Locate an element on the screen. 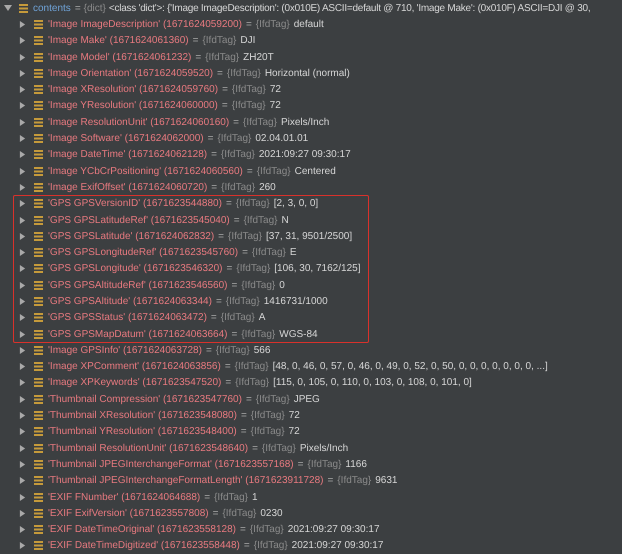 Image resolution: width=622 pixels, height=554 pixels. entry-key: 'Image ExifOffset' (1671624060720) is located at coordinates (128, 187).